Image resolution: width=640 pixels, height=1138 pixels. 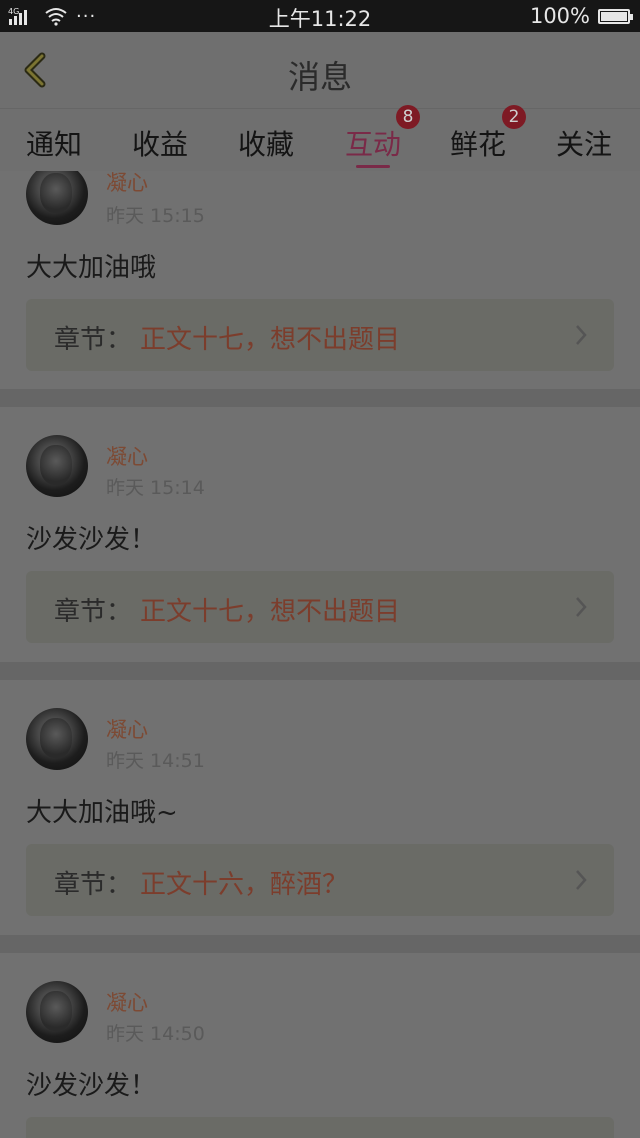 I want to click on tab-favorites: 收藏, so click(x=266, y=143).